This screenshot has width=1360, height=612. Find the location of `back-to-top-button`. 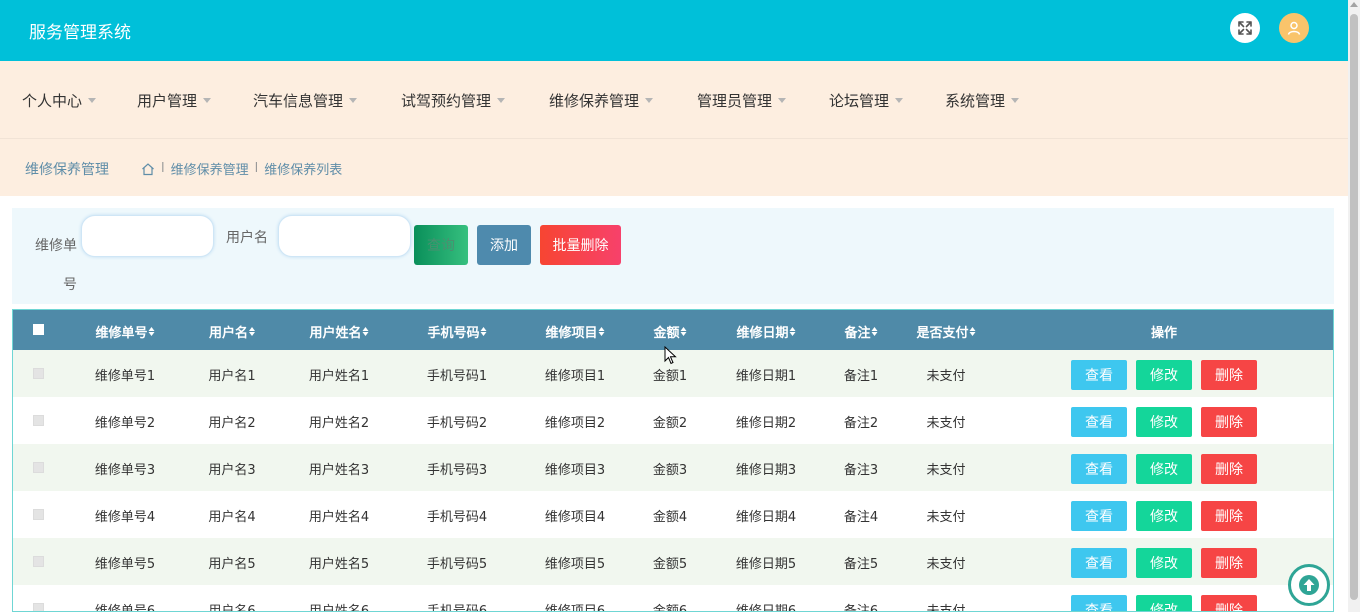

back-to-top-button is located at coordinates (1309, 585).